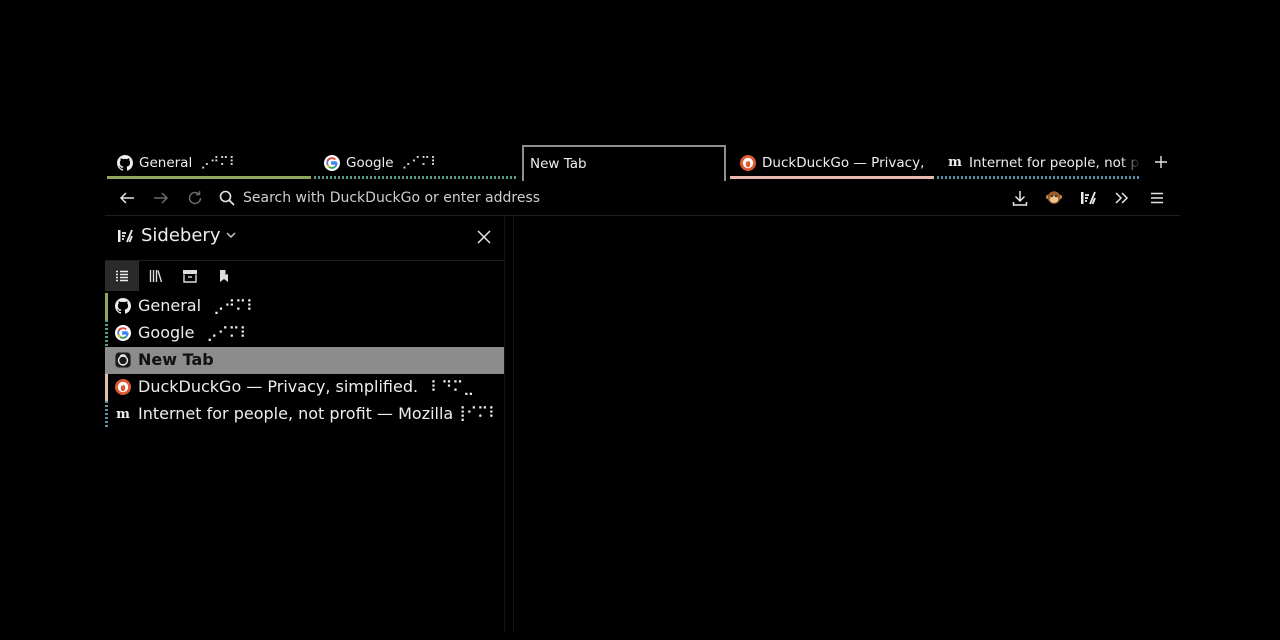 The image size is (1280, 640). I want to click on nav-tabs-panel, so click(122, 276).